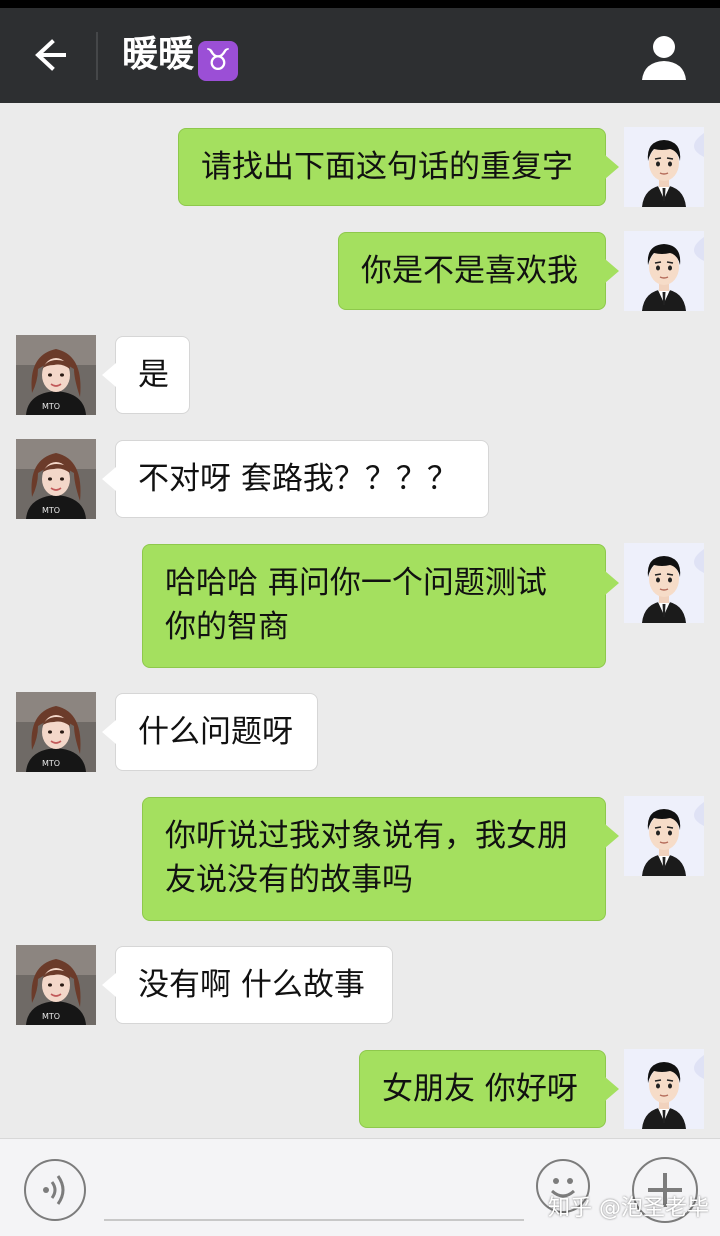 This screenshot has width=720, height=1236. I want to click on incoming-message: 没有啊 什么故事, so click(247, 985).